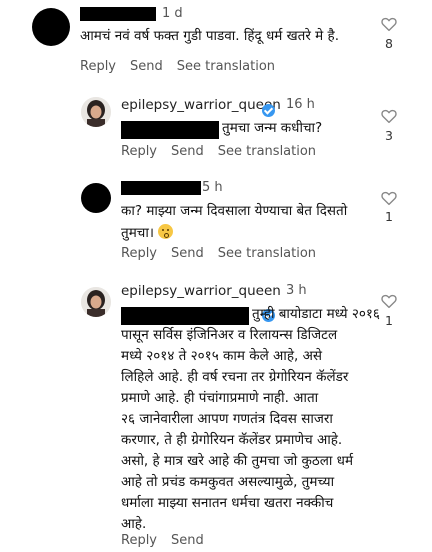 The height and width of the screenshot is (552, 432). Describe the element at coordinates (220, 398) in the screenshot. I see `comment-line: प्रमाणे आहे. ही पंचांगाप्रमाणे नाही. आता` at that location.